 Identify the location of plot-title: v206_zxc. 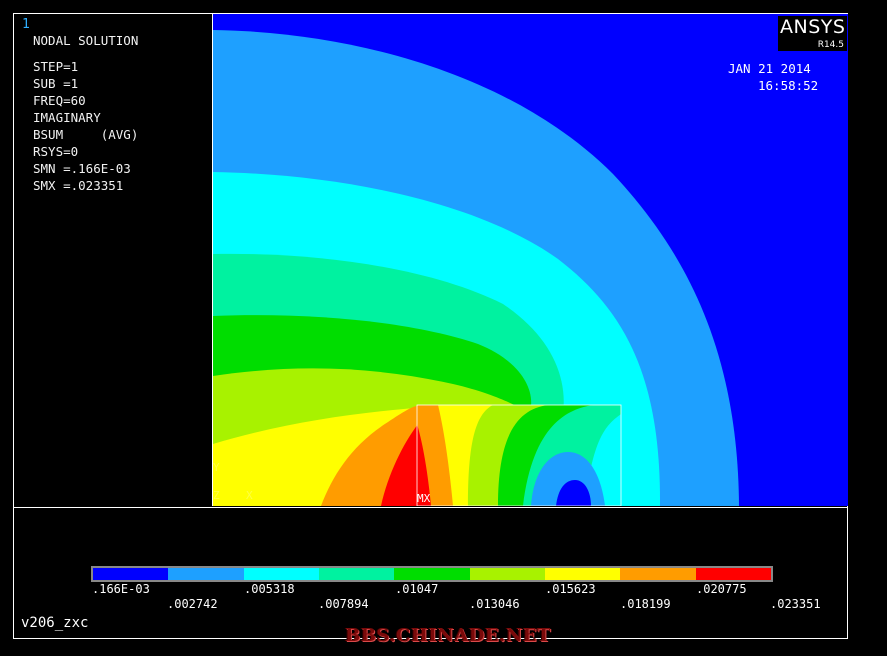
(55, 623).